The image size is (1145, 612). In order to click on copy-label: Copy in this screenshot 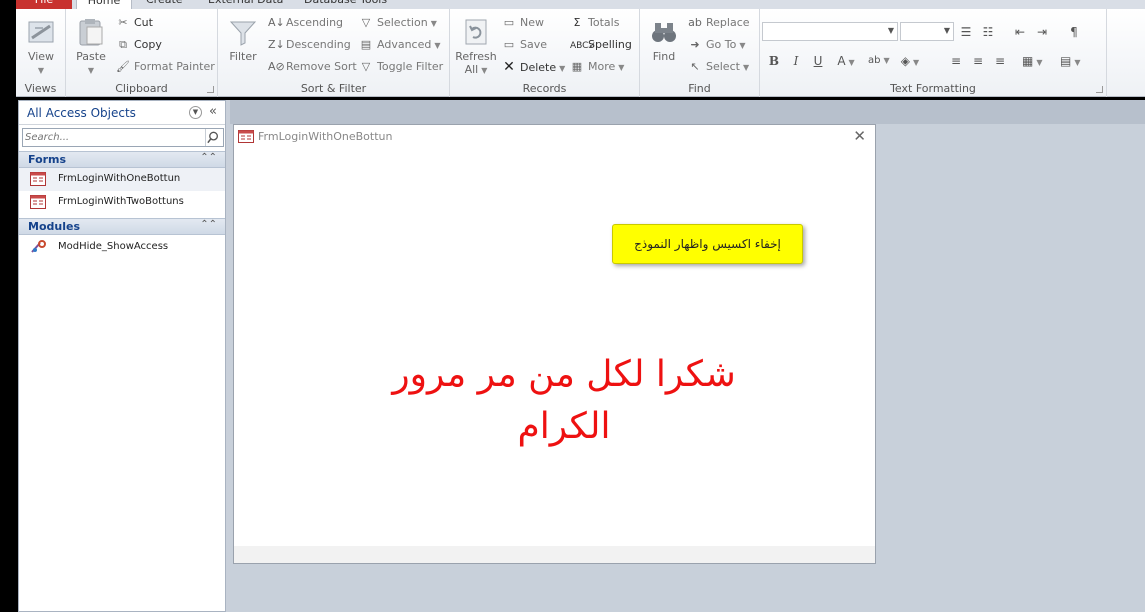, I will do `click(148, 44)`.